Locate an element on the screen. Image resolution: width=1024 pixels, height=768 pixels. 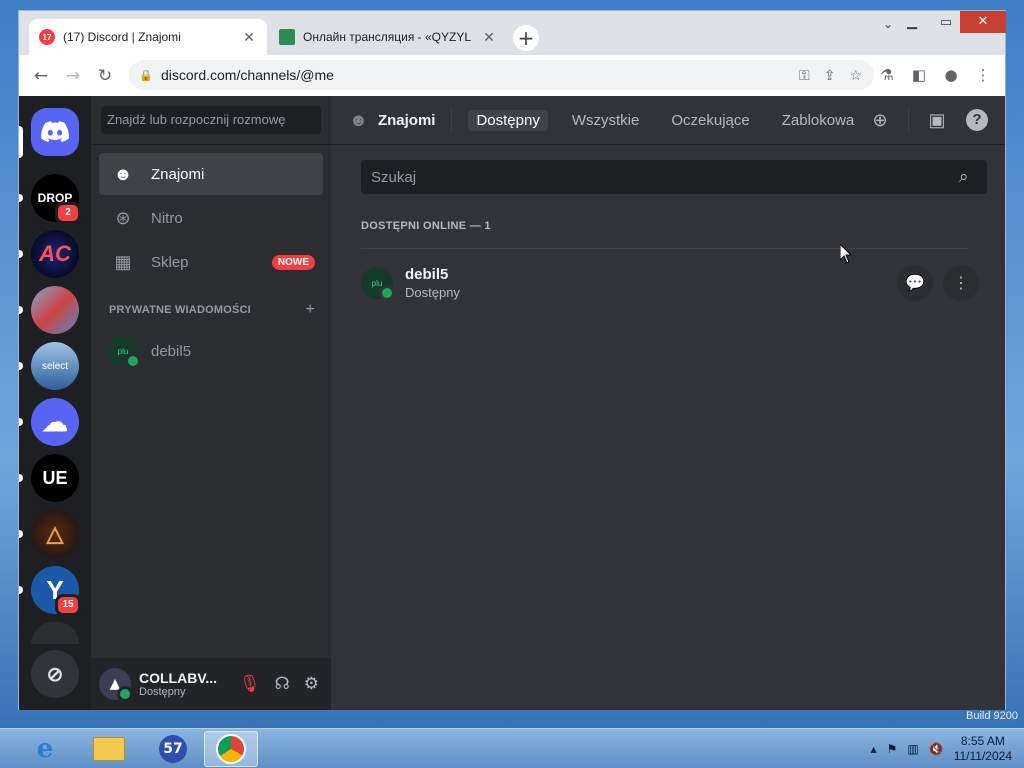
reload-button: ↻ is located at coordinates (105, 76).